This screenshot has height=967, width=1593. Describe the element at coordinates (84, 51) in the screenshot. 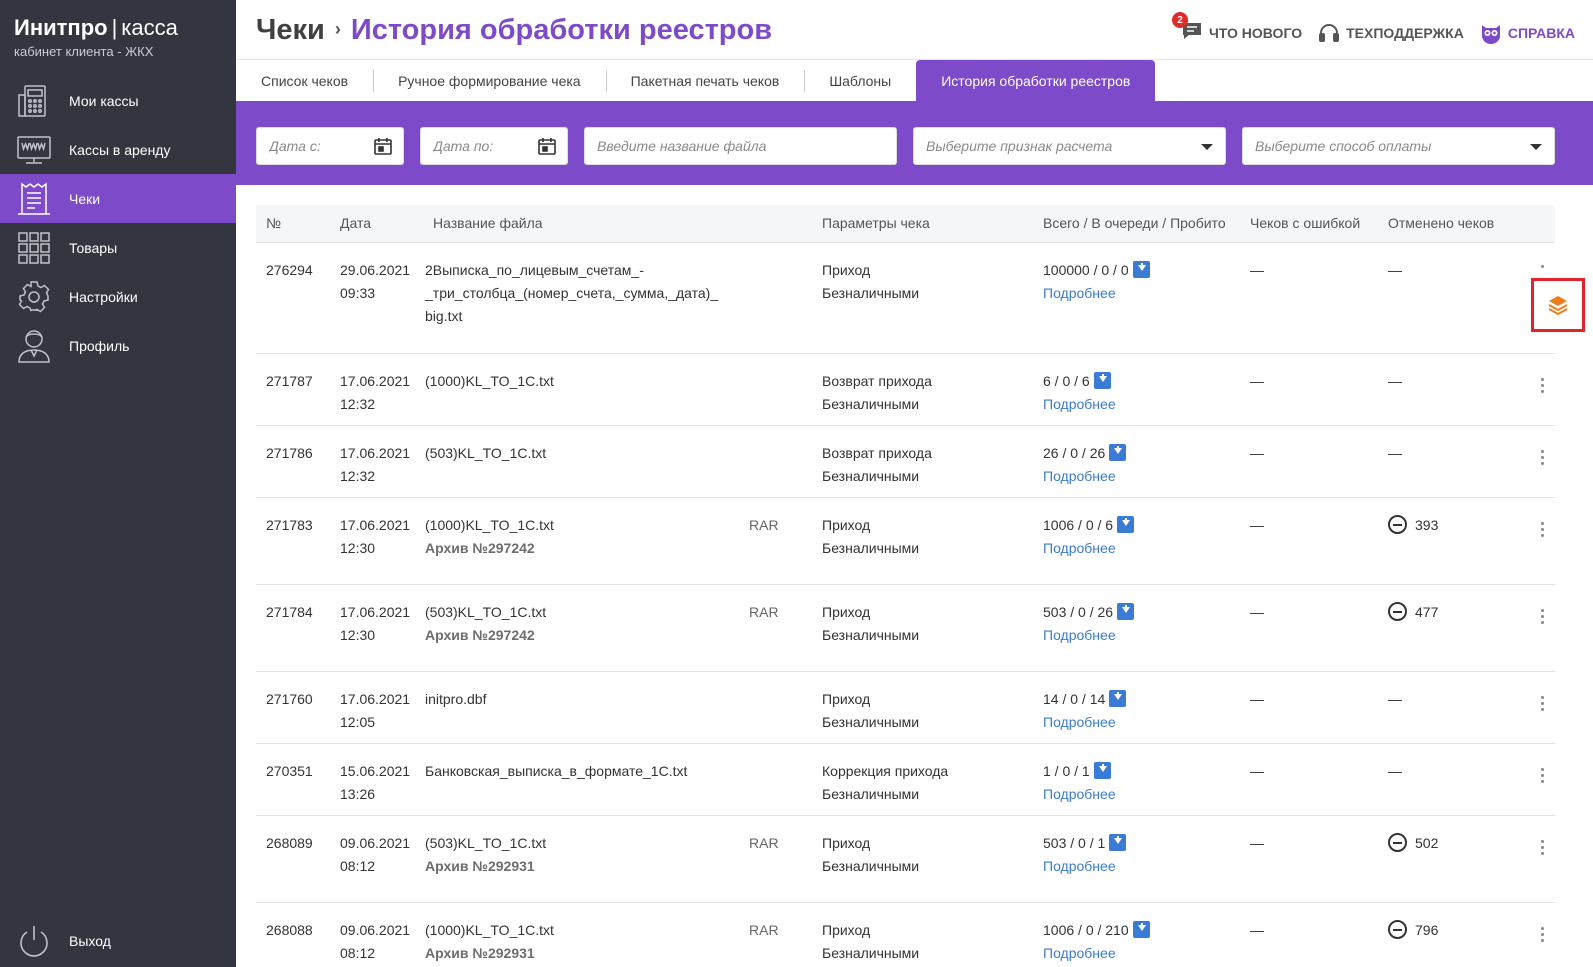

I see `brand-subtitle: кабинет клиента - ЖКХ` at that location.